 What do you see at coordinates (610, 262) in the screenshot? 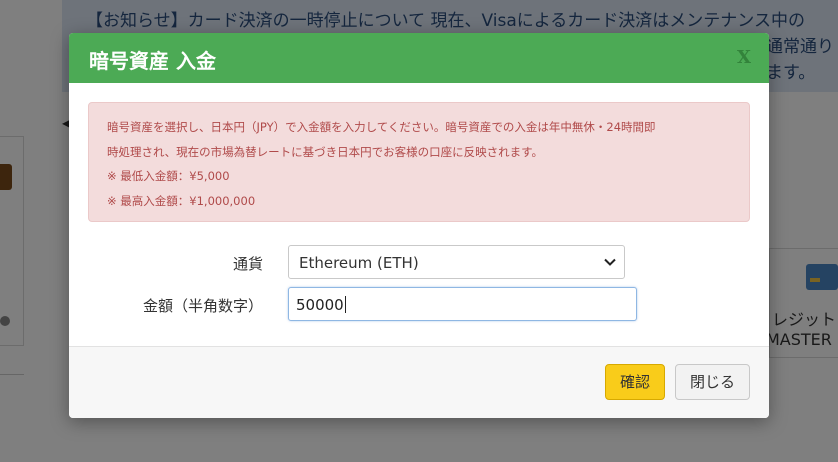
I see `chevron-down-icon` at bounding box center [610, 262].